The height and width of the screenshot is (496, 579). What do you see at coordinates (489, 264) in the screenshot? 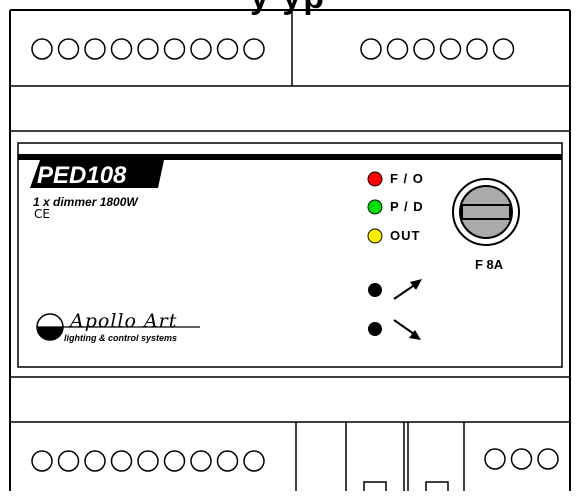
I see `fuse-label: F 8A` at bounding box center [489, 264].